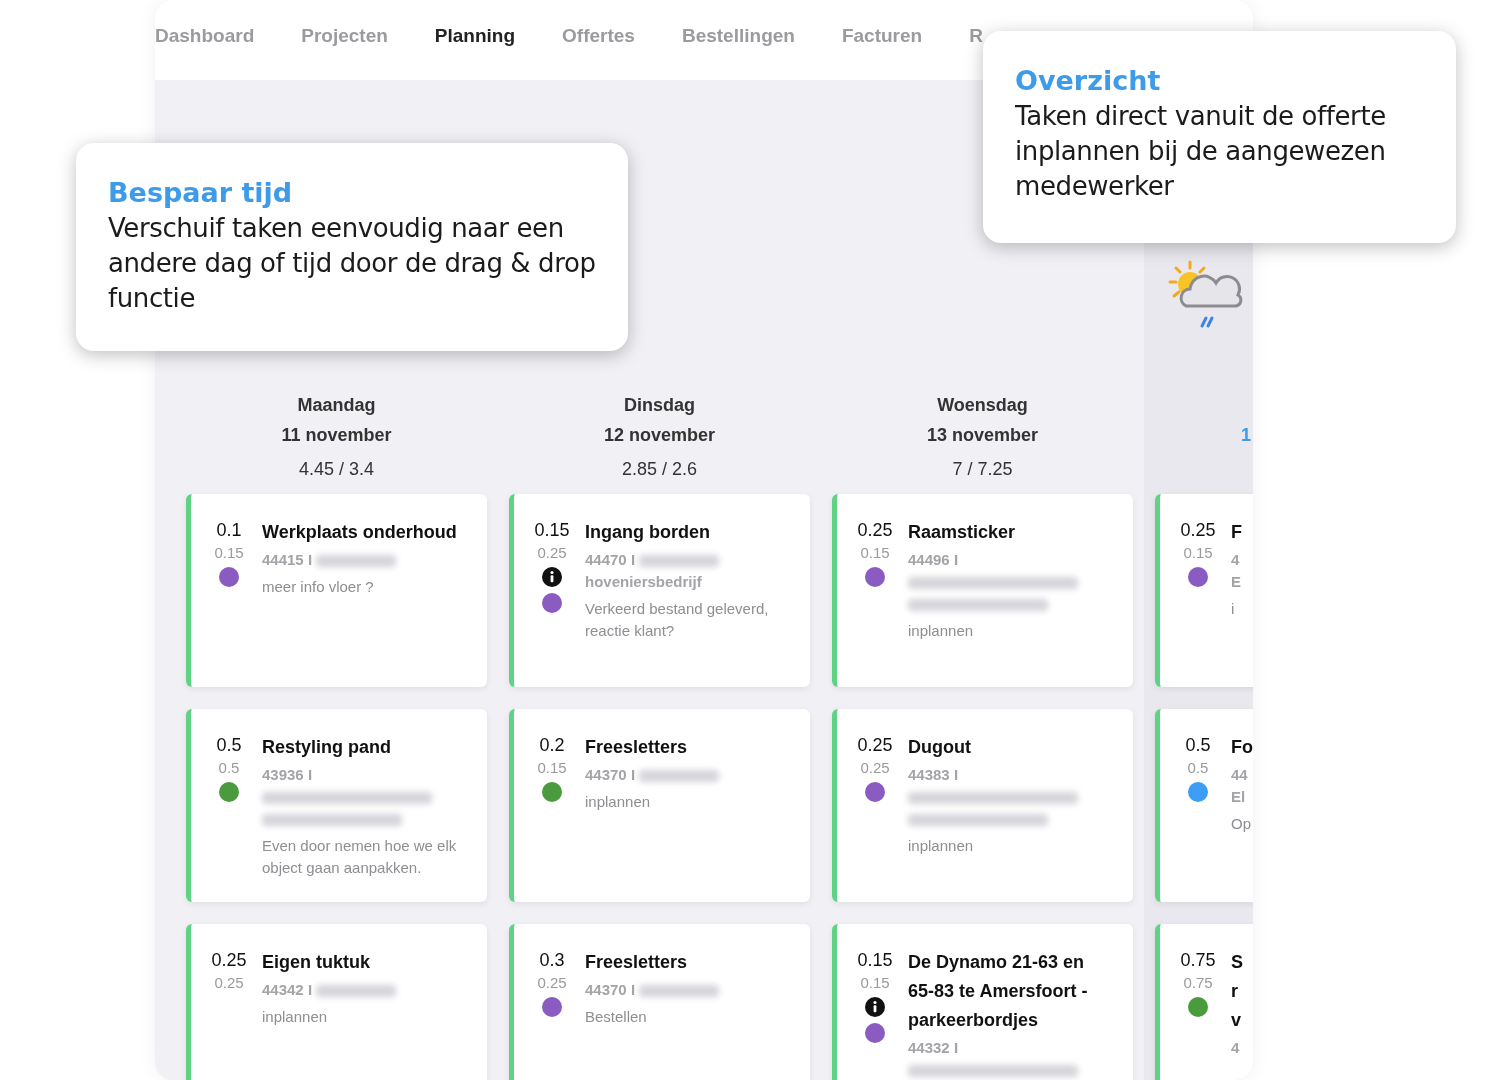 The height and width of the screenshot is (1080, 1504). What do you see at coordinates (1201, 151) in the screenshot?
I see `callout-text: Taken direct vanuit de offerte inplannen bij de aangewezen medewerker` at bounding box center [1201, 151].